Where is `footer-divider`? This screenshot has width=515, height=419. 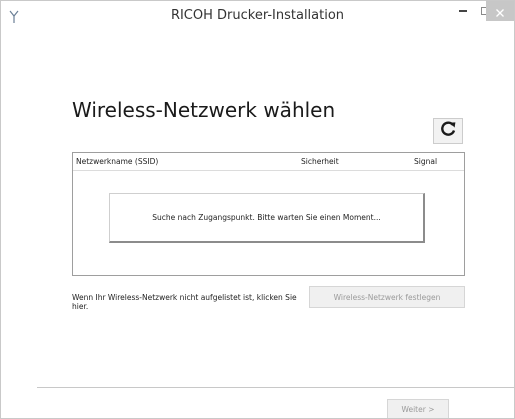 footer-divider is located at coordinates (275, 387).